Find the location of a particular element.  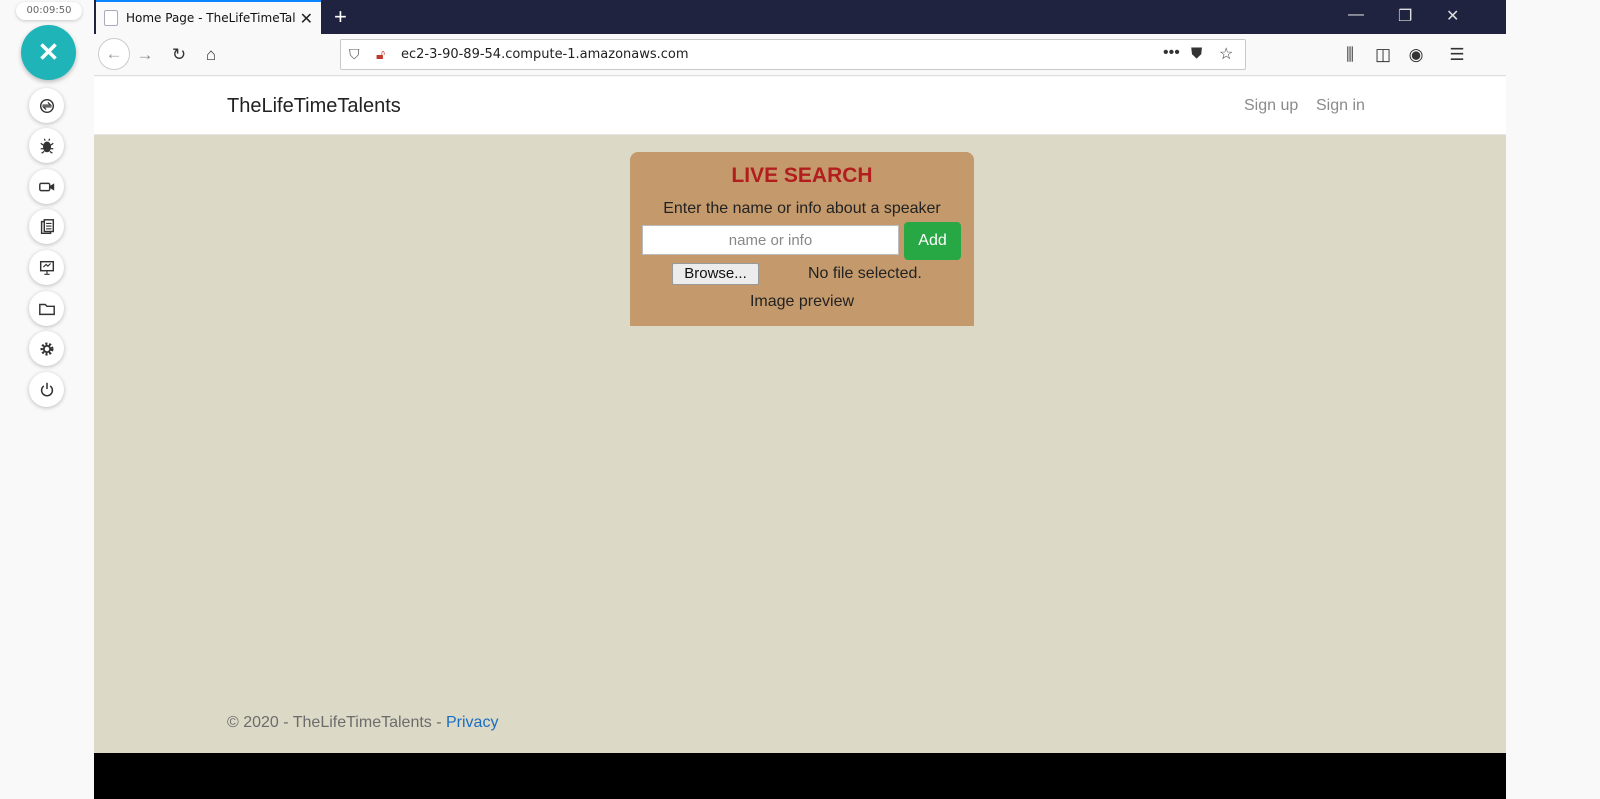

forward-arrow-icon: → is located at coordinates (145, 55).